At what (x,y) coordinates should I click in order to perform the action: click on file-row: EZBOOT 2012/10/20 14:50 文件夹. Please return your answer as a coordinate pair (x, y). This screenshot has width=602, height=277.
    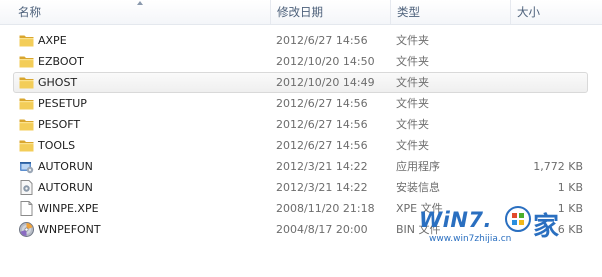
    Looking at the image, I should click on (300, 61).